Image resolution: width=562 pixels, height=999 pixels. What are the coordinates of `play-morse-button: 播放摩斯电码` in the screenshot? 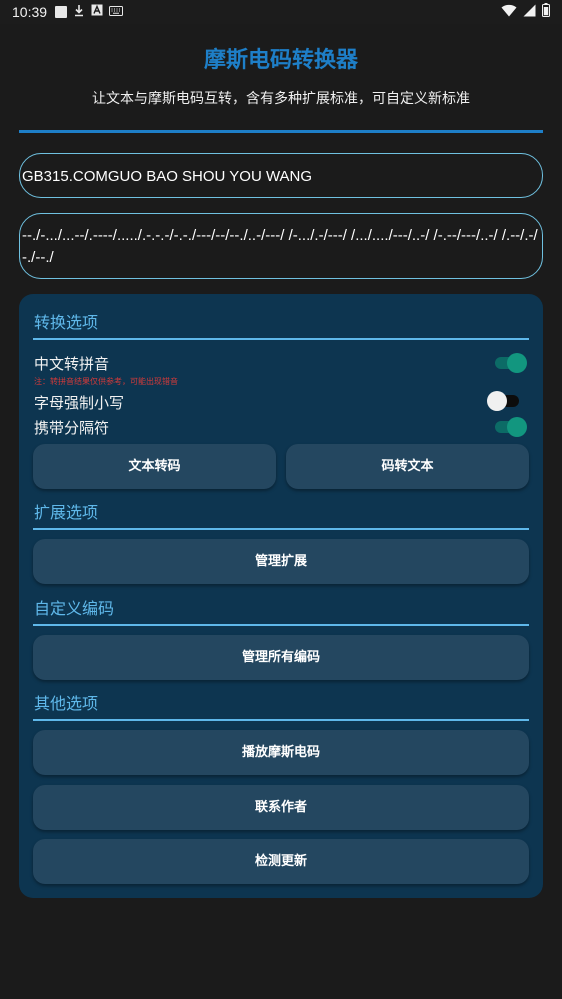 It's located at (281, 752).